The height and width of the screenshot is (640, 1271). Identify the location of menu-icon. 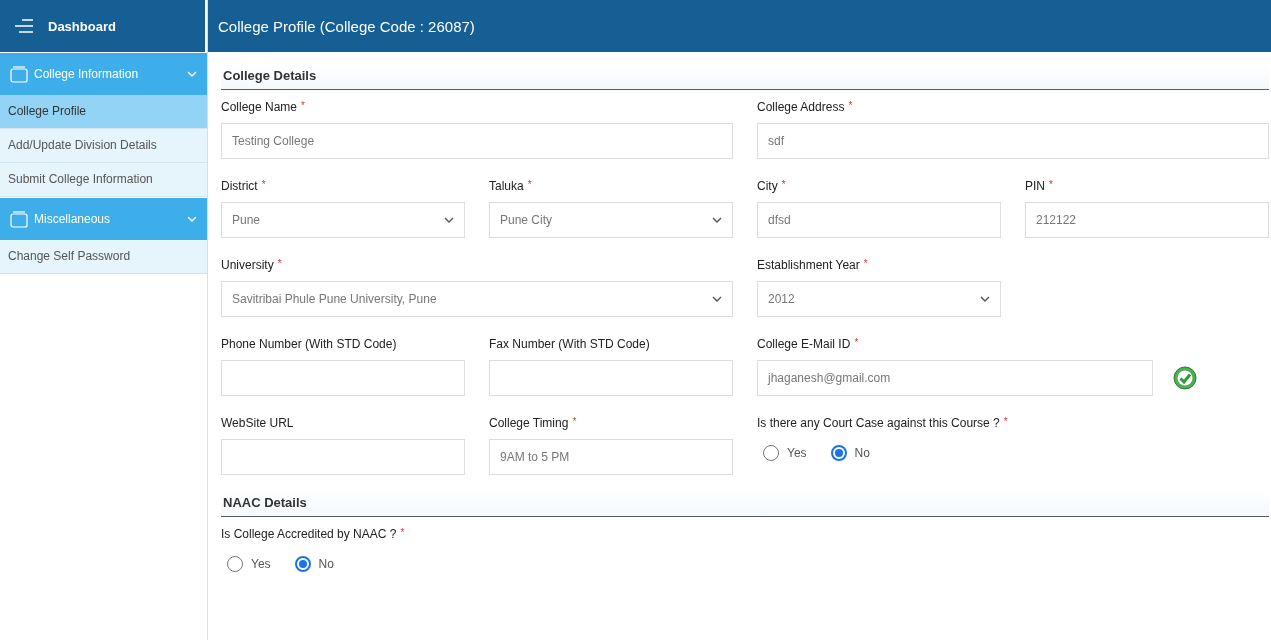
(24, 26).